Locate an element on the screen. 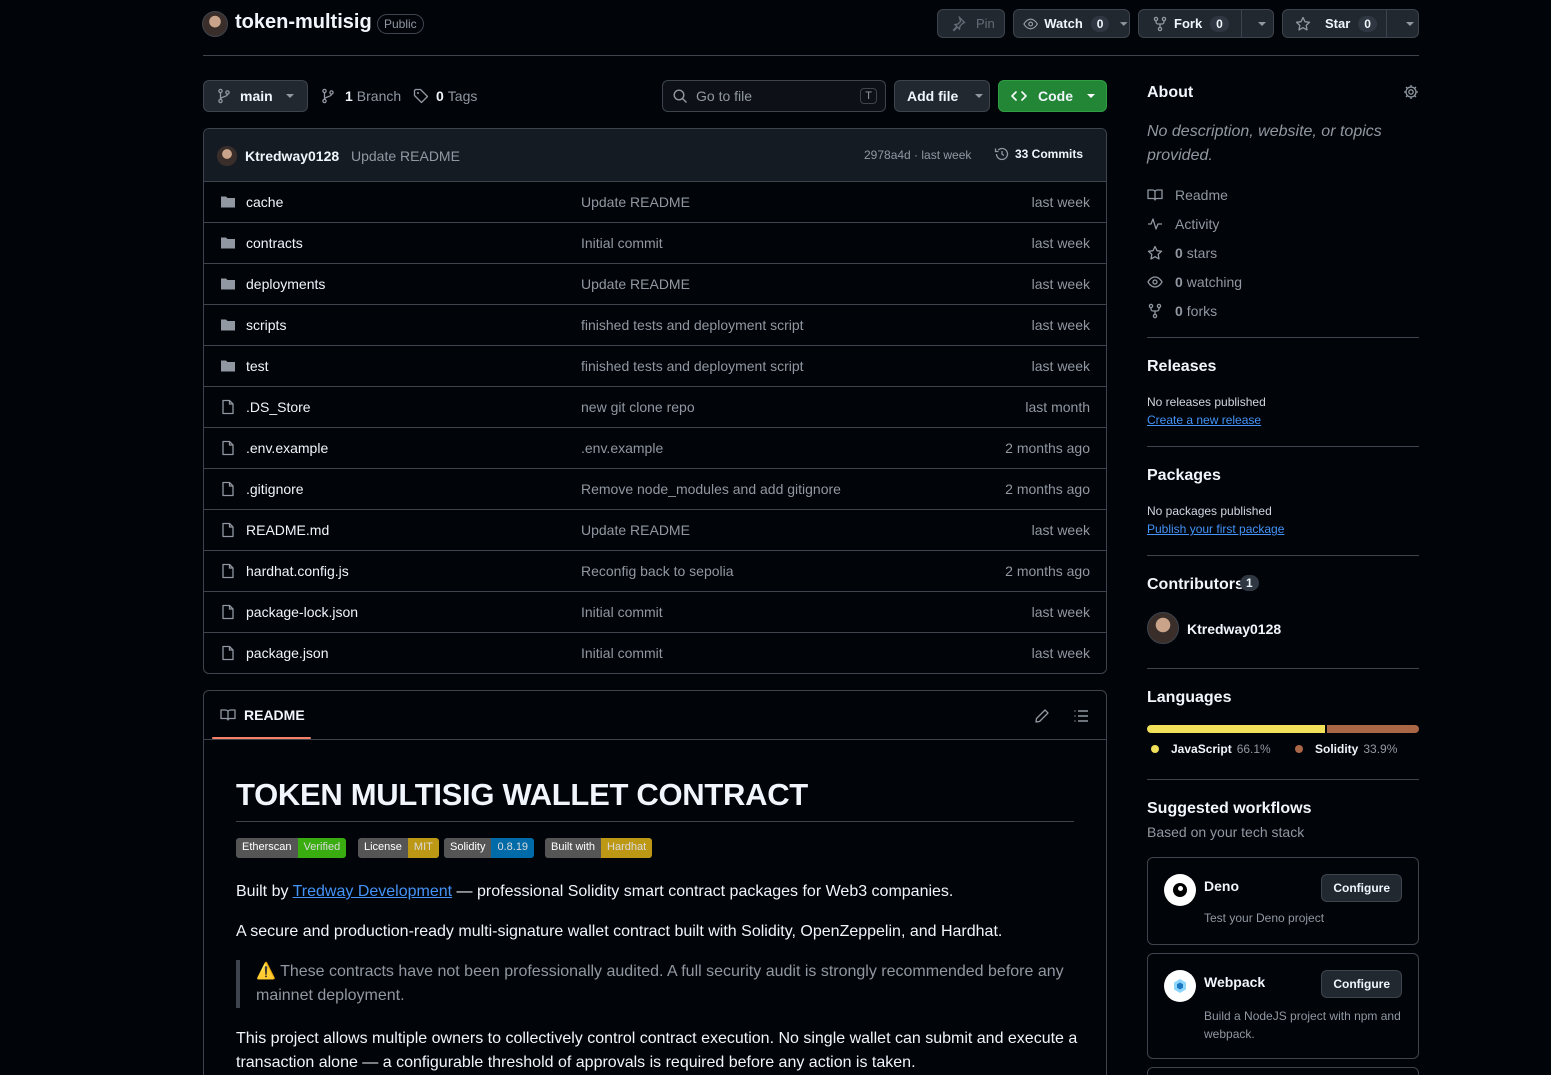  file-name-link: contracts is located at coordinates (274, 243).